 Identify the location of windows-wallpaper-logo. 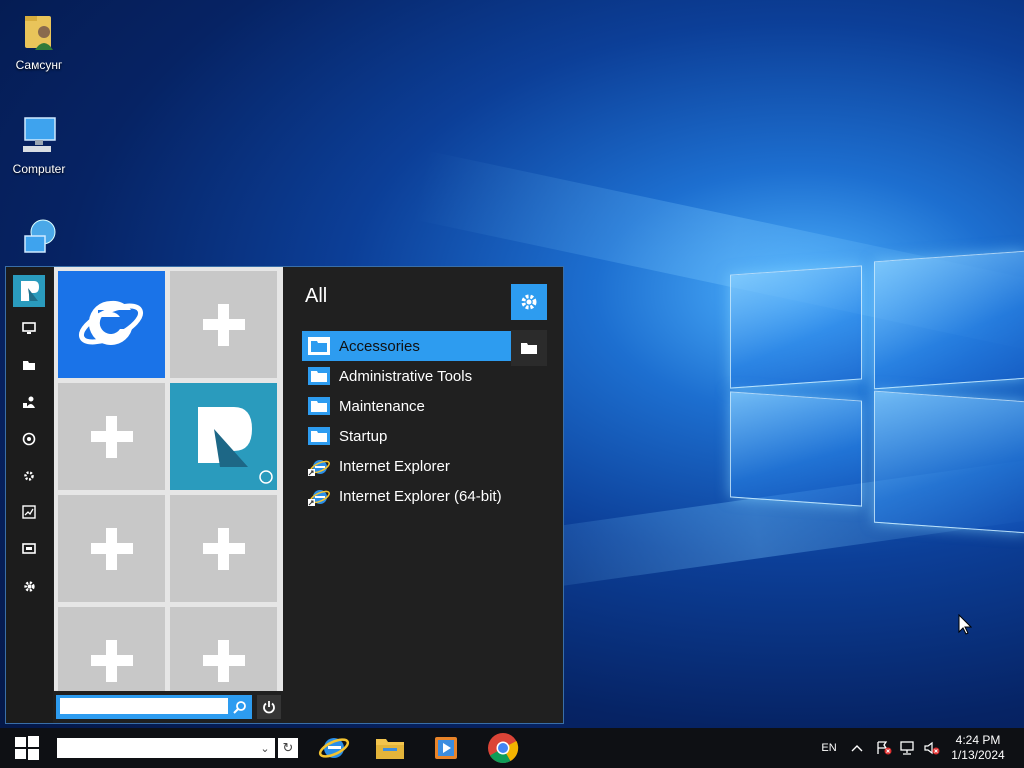
(877, 395).